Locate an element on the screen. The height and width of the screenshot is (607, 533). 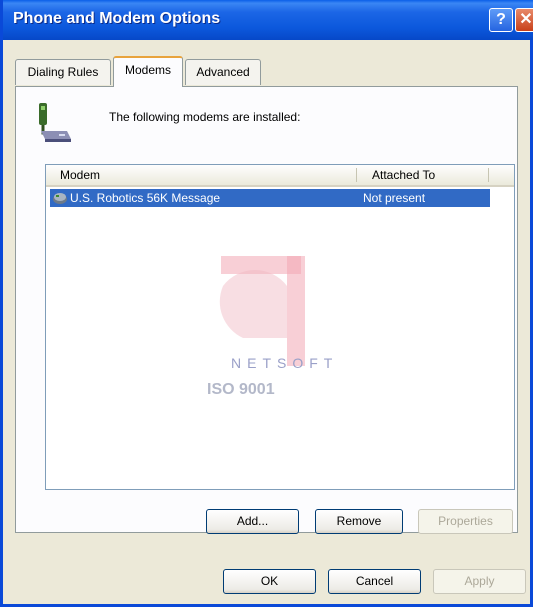
tab-advanced: Advanced is located at coordinates (223, 72).